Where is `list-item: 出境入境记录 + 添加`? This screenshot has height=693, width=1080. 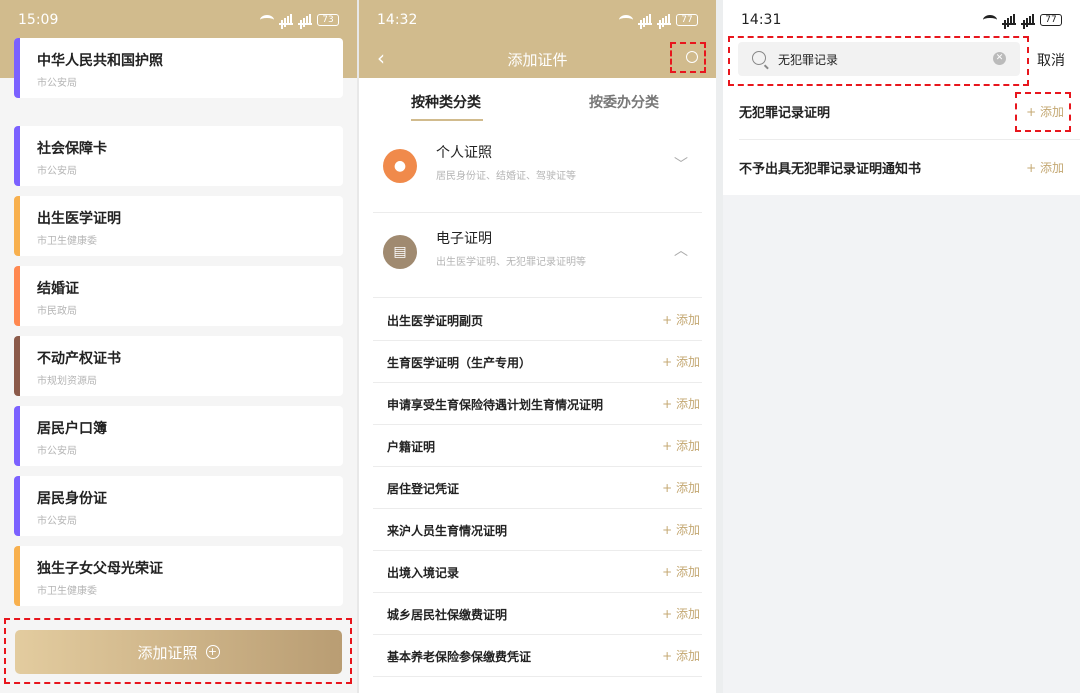
list-item: 出境入境记录 + 添加 is located at coordinates (537, 572).